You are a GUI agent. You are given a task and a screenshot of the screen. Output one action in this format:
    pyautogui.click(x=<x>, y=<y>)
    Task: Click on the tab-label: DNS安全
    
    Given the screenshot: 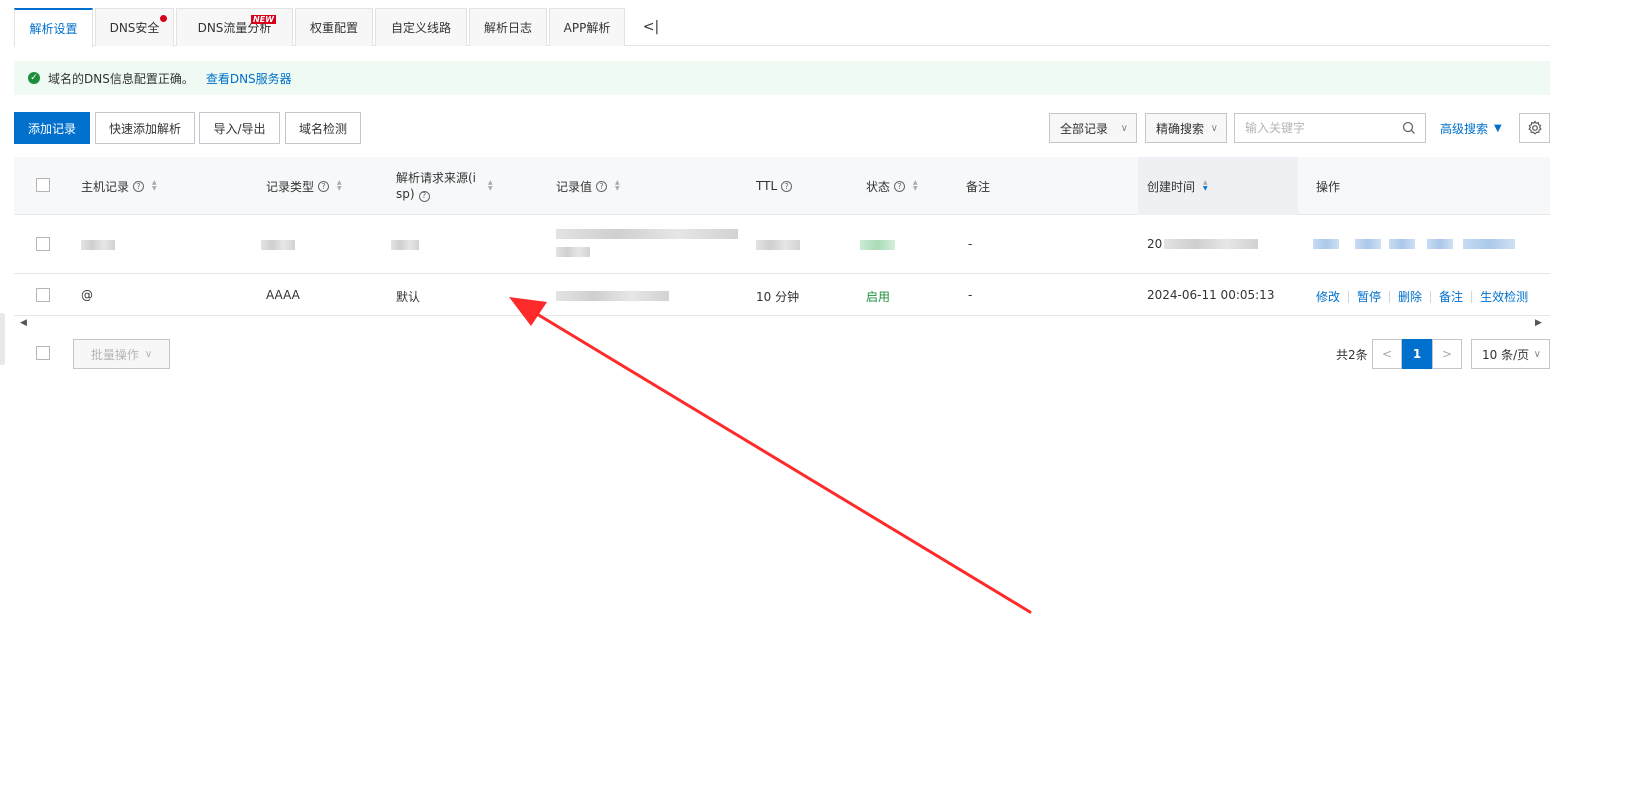 What is the action you would take?
    pyautogui.click(x=134, y=28)
    